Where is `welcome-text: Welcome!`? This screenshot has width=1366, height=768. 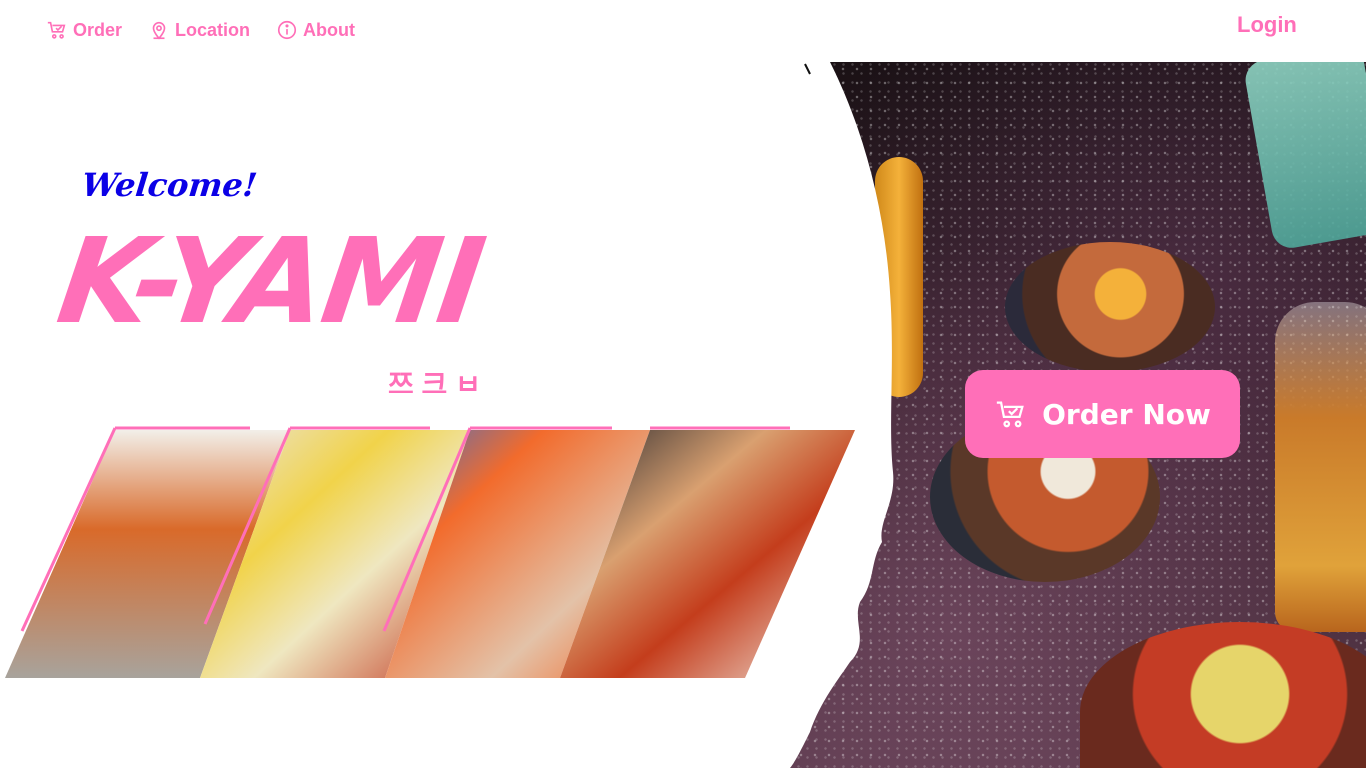 welcome-text: Welcome! is located at coordinates (169, 185).